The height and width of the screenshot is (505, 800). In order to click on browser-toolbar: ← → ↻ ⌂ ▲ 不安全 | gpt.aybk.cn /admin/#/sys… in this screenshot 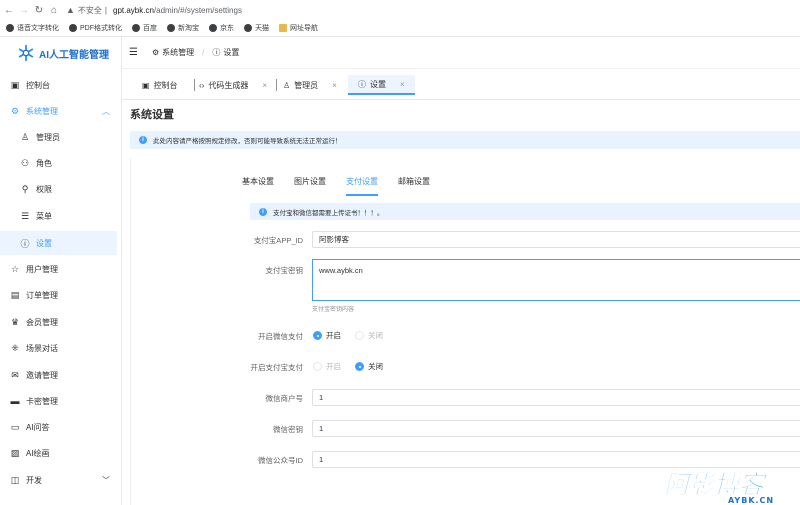, I will do `click(400, 10)`.